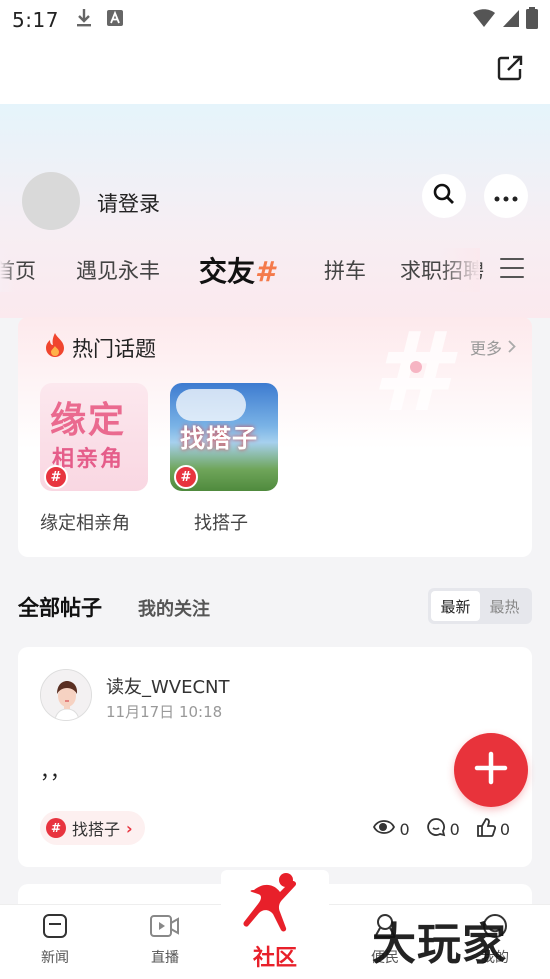 The height and width of the screenshot is (979, 550). Describe the element at coordinates (92, 828) in the screenshot. I see `post-topic-tag: # 找搭子 ›` at that location.